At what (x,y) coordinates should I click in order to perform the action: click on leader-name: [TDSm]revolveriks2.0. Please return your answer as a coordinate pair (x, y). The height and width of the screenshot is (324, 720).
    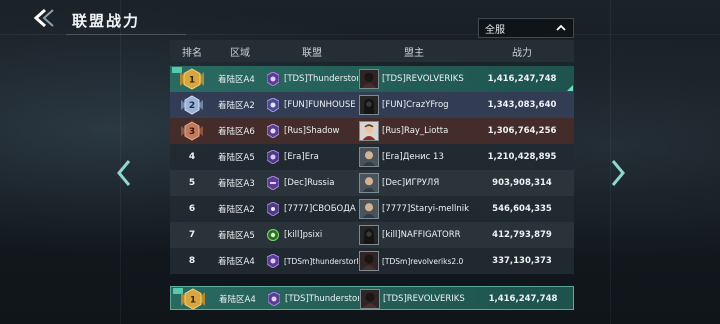
    Looking at the image, I should click on (423, 261).